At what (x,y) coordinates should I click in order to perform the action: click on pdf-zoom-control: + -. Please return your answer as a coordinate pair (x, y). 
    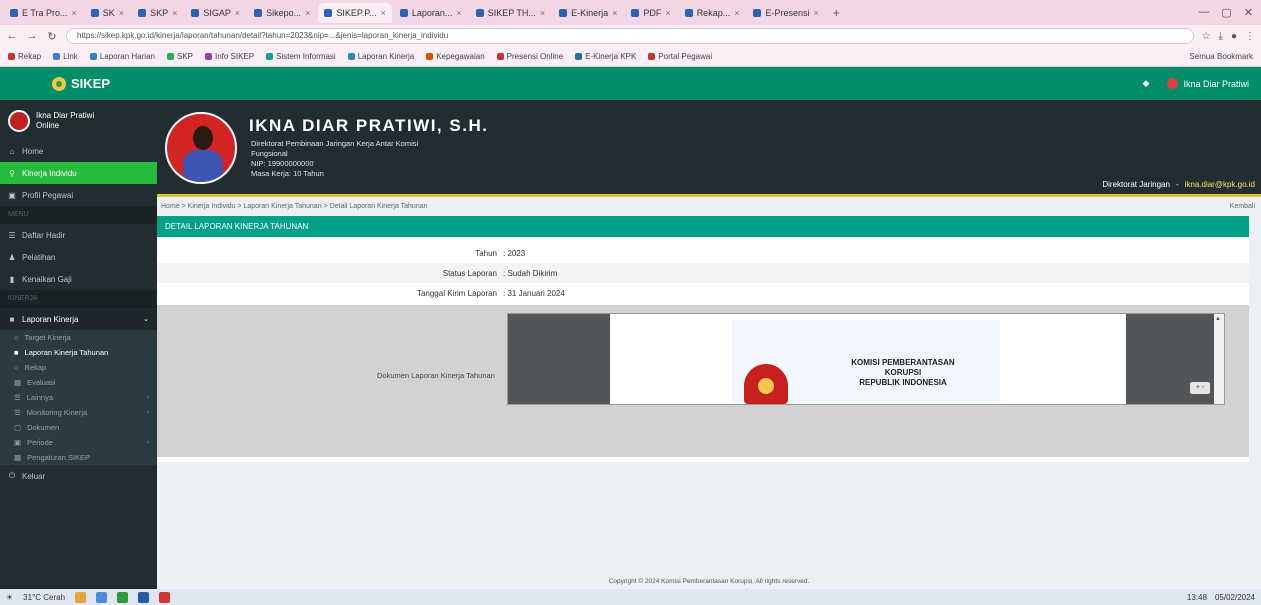
    Looking at the image, I should click on (1200, 388).